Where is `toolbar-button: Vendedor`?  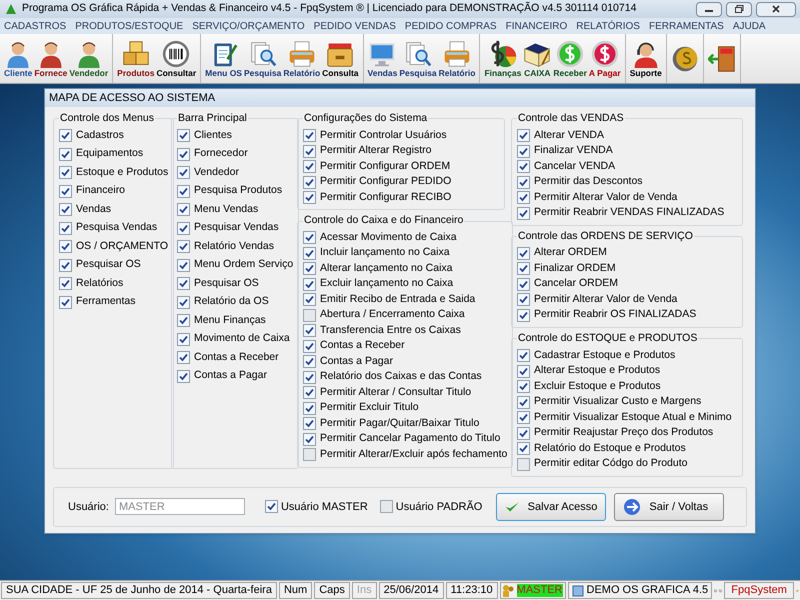 toolbar-button: Vendedor is located at coordinates (89, 58).